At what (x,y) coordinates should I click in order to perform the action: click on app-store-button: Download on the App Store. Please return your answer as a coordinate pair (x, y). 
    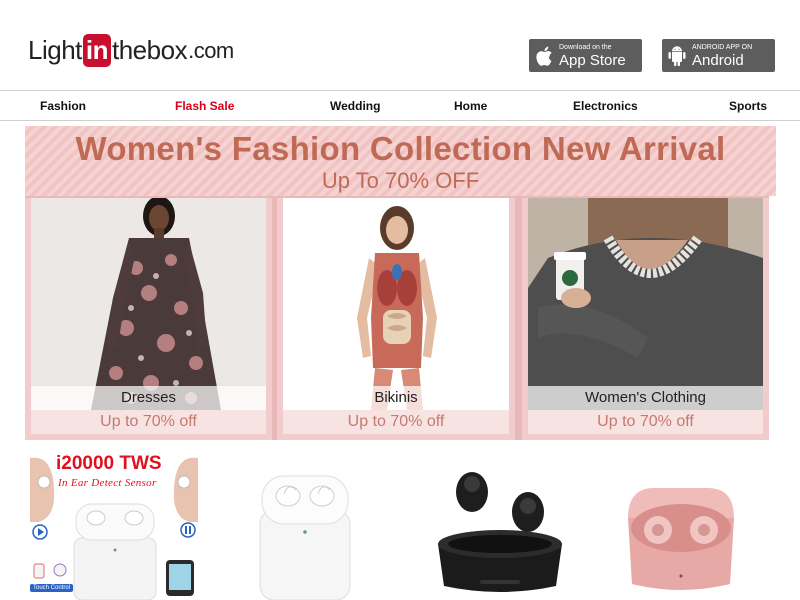
    Looking at the image, I should click on (585, 55).